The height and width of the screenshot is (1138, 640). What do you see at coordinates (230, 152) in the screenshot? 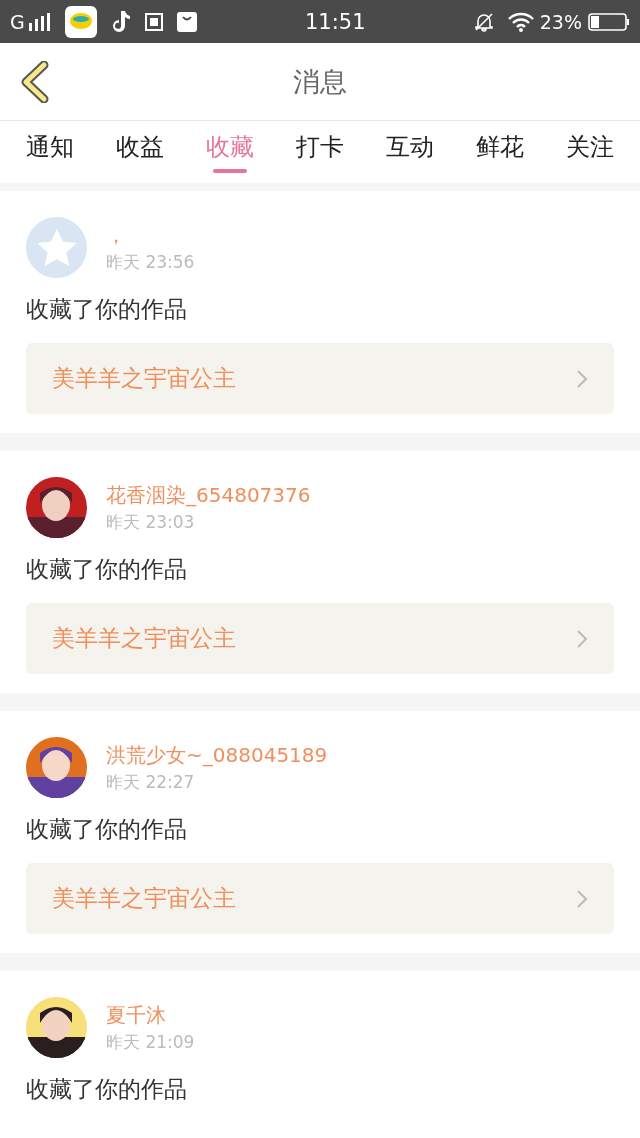
I see `tab: 收藏` at bounding box center [230, 152].